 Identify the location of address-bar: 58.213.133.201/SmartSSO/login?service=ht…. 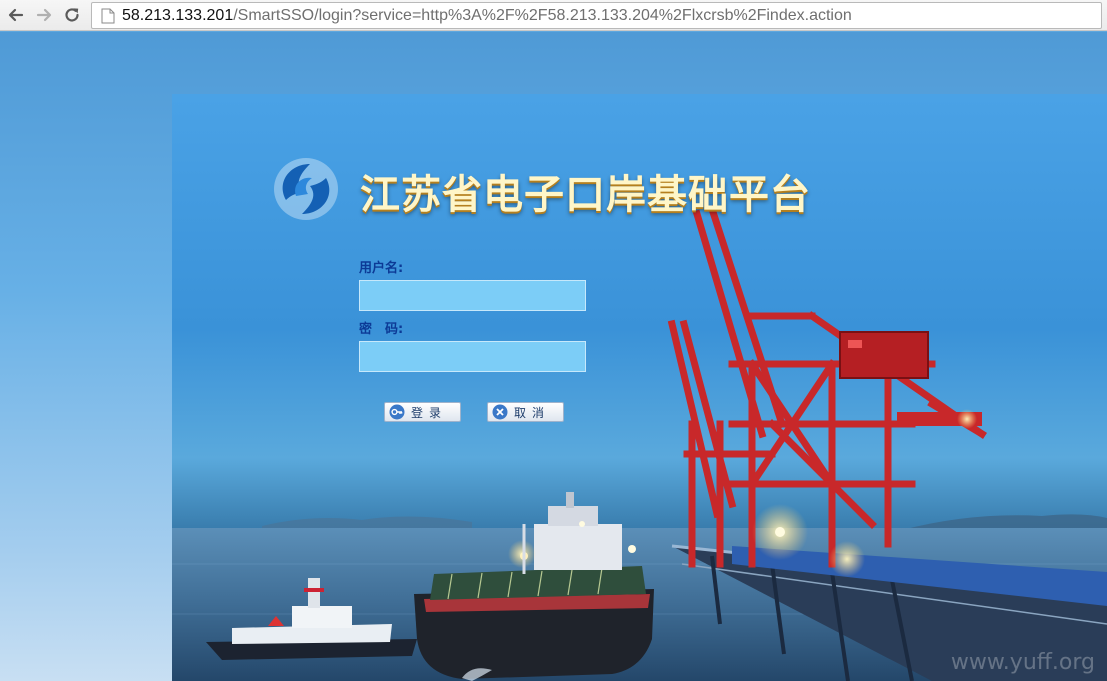
(596, 15).